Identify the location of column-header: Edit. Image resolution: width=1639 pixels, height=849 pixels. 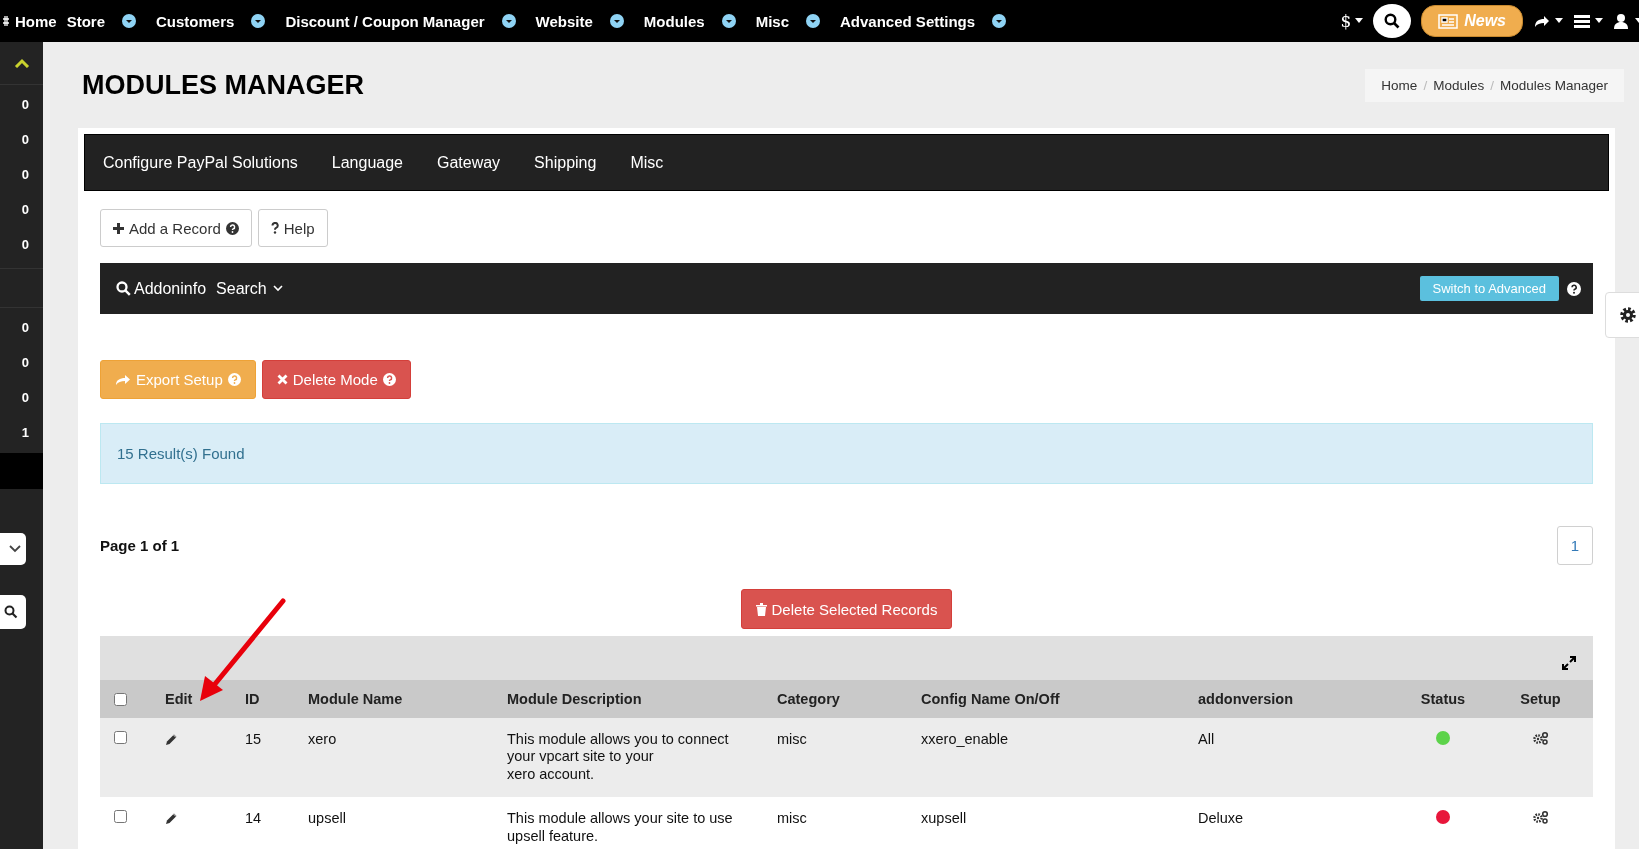
(205, 699).